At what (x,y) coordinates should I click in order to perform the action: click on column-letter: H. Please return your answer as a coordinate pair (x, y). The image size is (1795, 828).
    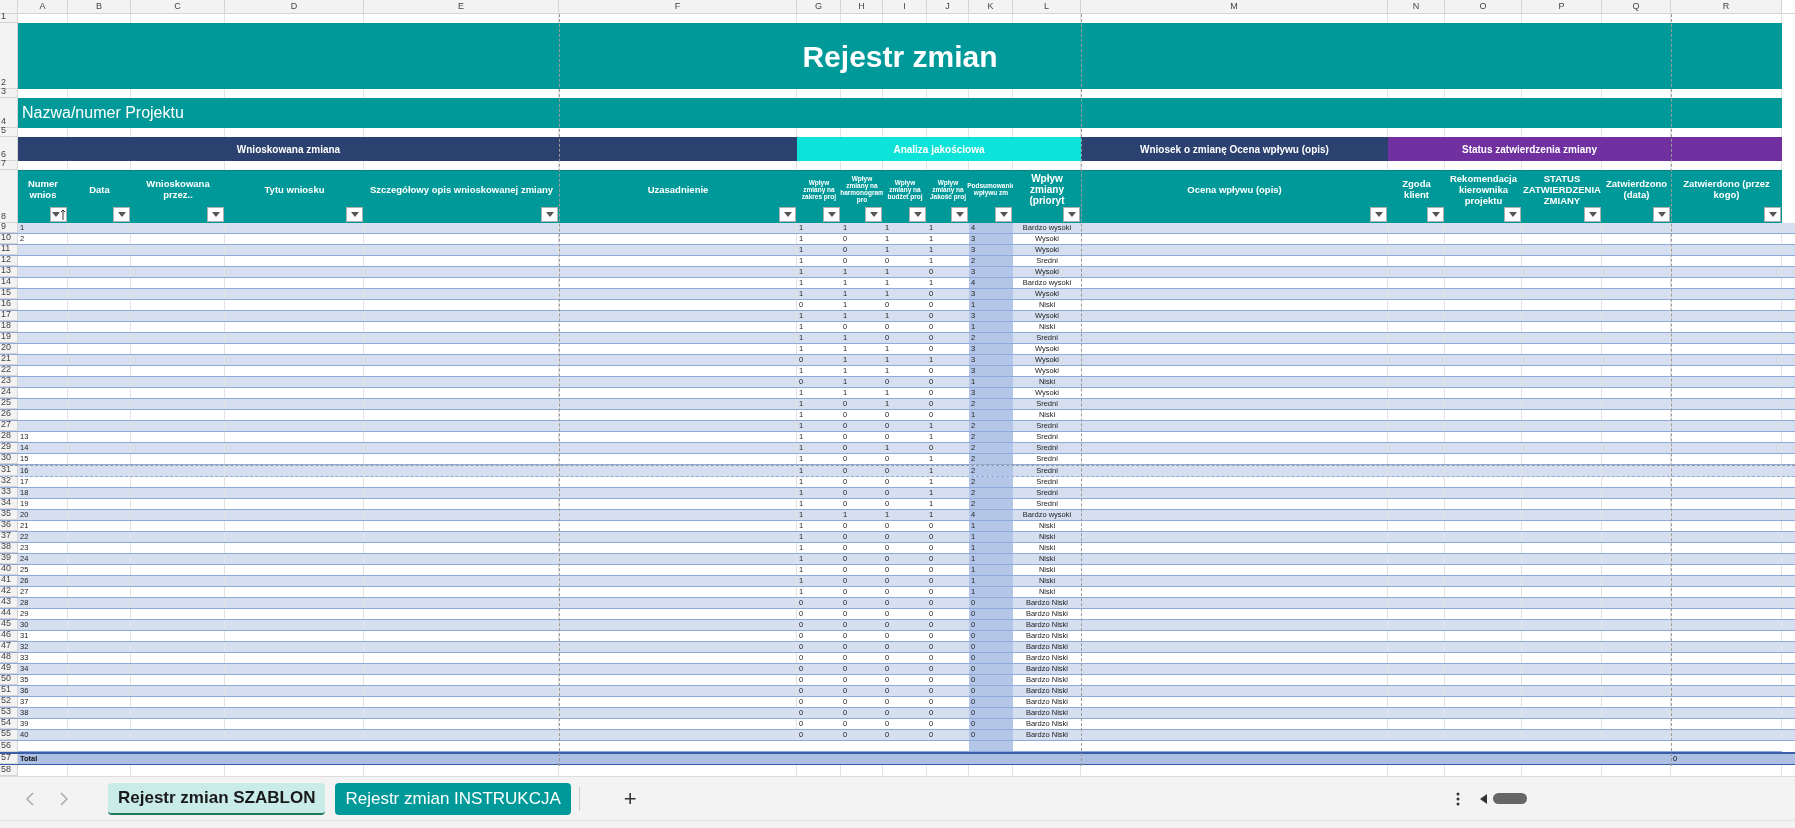
    Looking at the image, I should click on (862, 7).